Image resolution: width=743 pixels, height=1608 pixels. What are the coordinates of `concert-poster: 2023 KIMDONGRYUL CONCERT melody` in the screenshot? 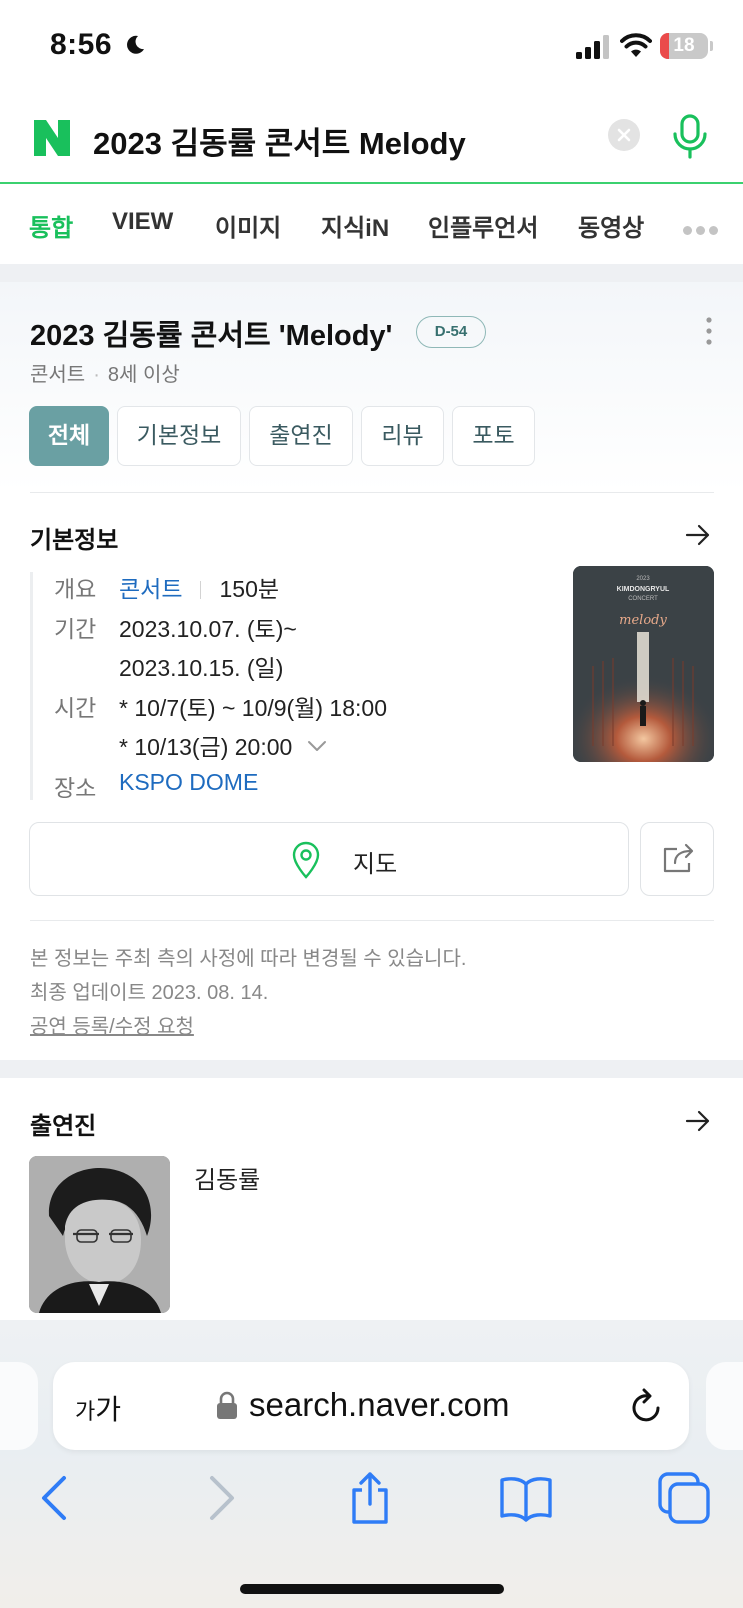 It's located at (643, 664).